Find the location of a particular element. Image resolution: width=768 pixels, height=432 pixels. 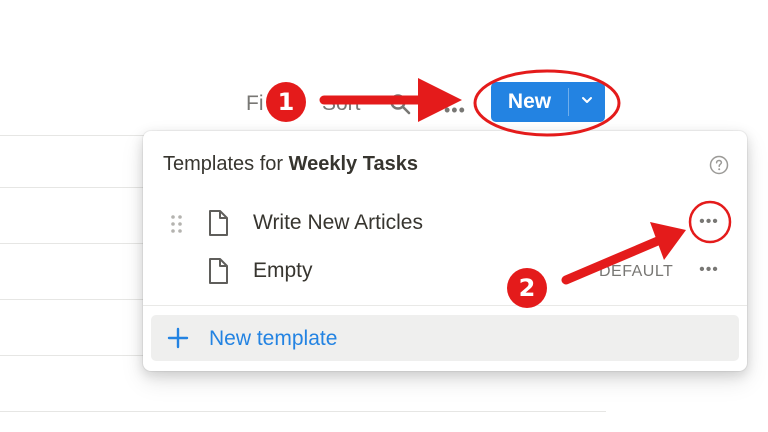

template-label: Empty is located at coordinates (283, 270).